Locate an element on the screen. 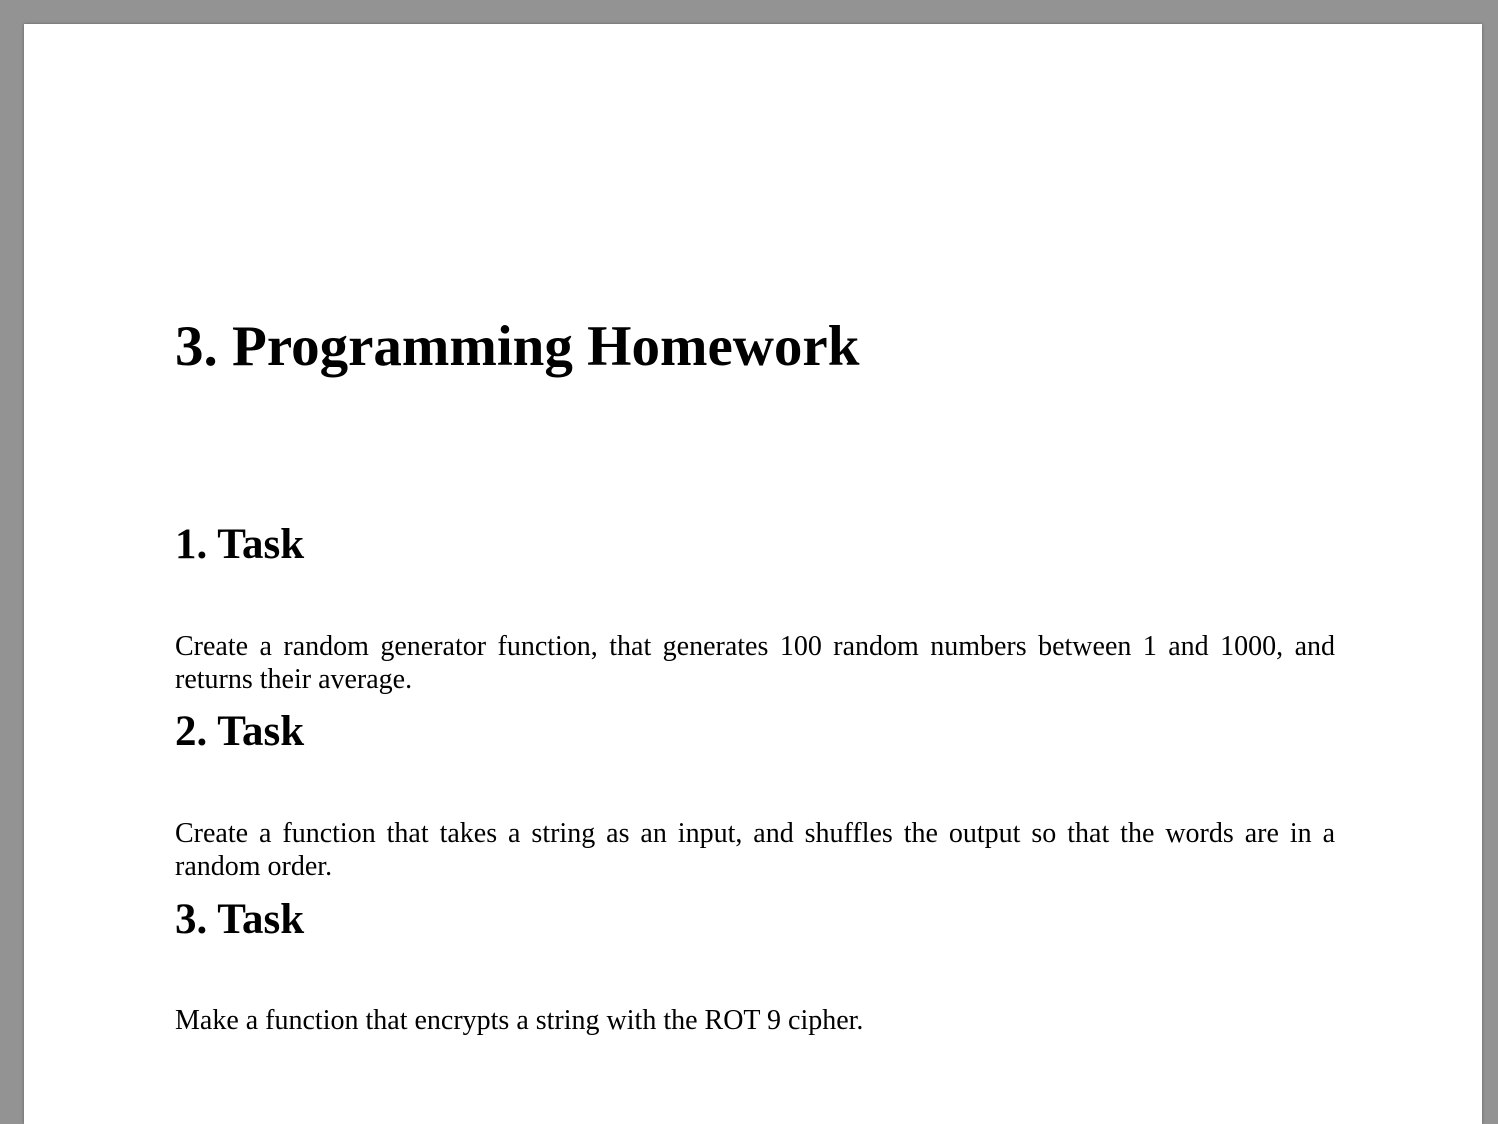 This screenshot has width=1498, height=1124. document-title: 3. Programming Homework is located at coordinates (517, 346).